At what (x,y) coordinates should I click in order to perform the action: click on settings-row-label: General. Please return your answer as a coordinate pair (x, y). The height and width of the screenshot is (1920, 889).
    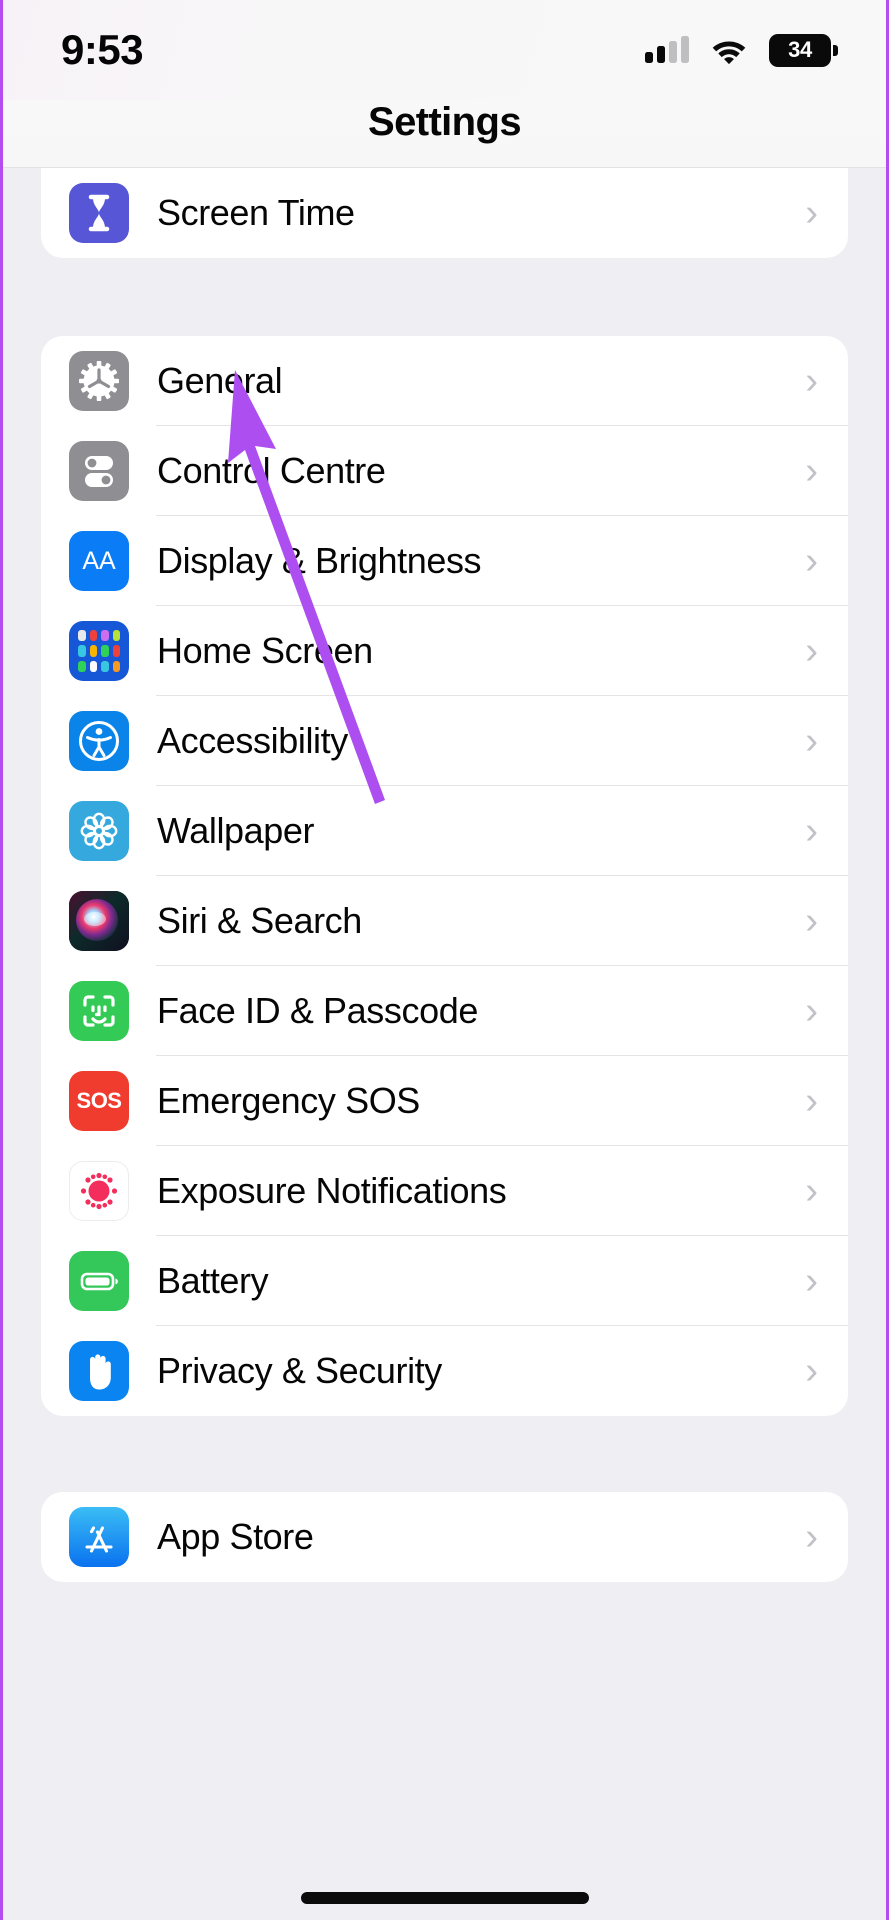
    Looking at the image, I should click on (220, 380).